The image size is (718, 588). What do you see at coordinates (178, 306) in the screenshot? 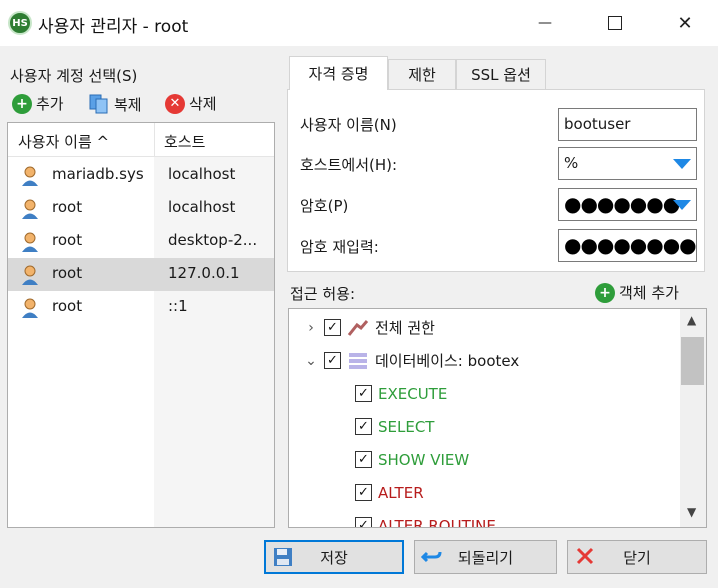
I see `user-host: ::1` at bounding box center [178, 306].